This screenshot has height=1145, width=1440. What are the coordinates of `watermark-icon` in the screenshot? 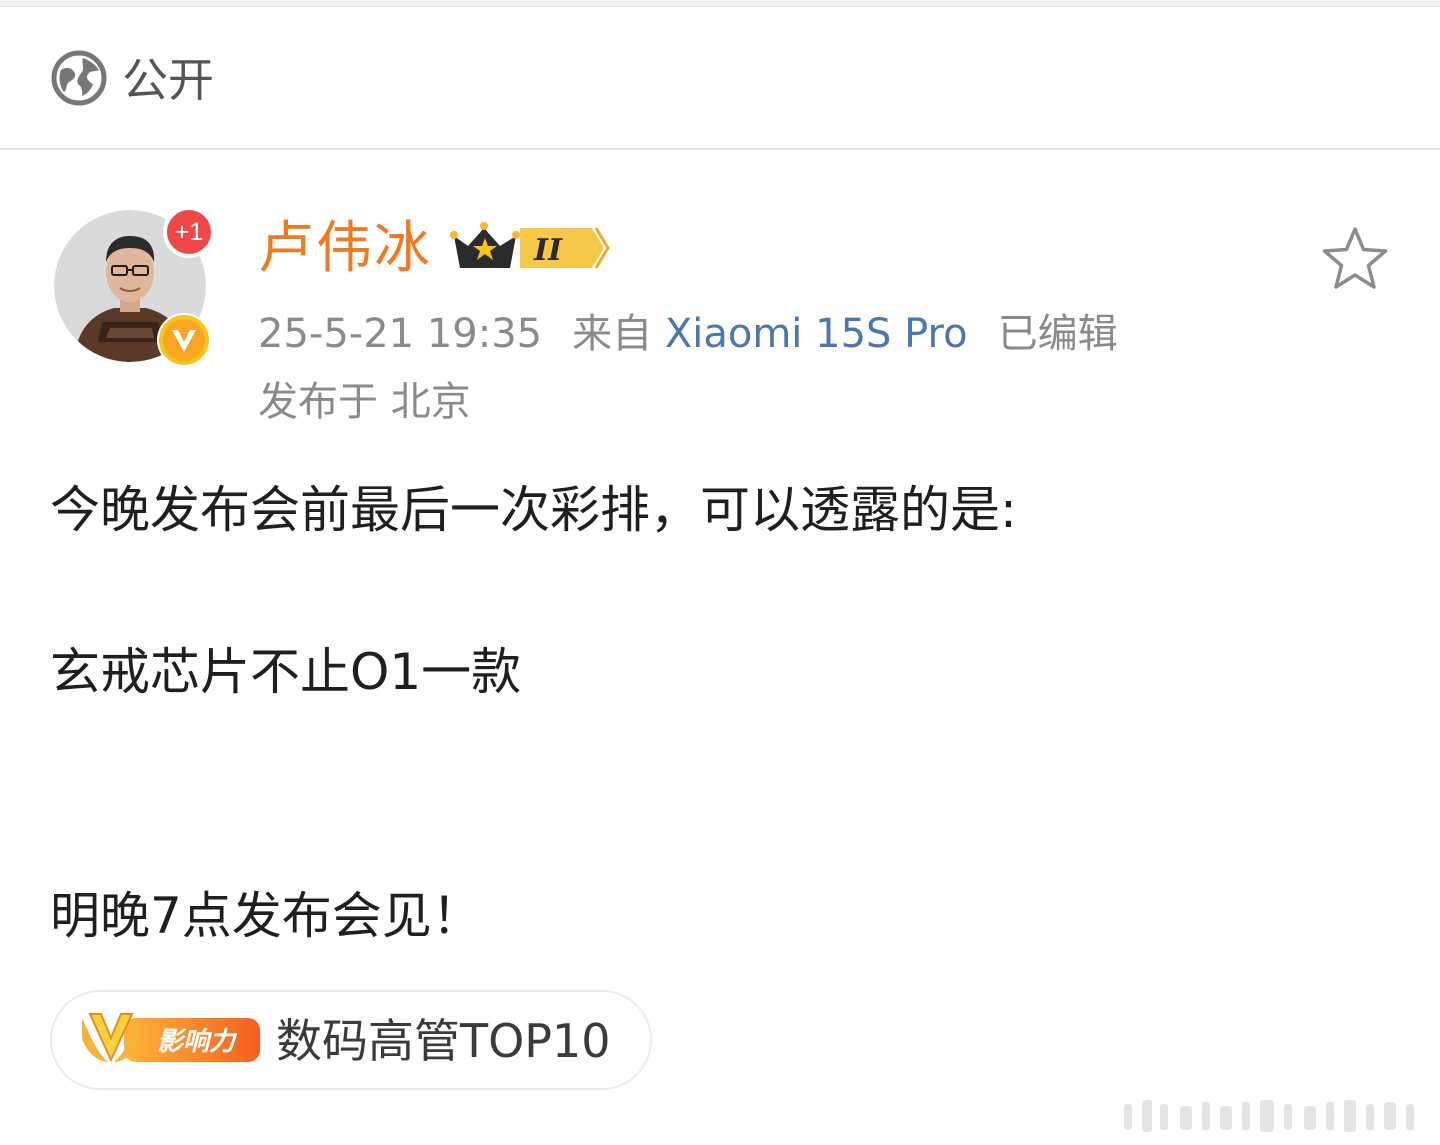 It's located at (1269, 1116).